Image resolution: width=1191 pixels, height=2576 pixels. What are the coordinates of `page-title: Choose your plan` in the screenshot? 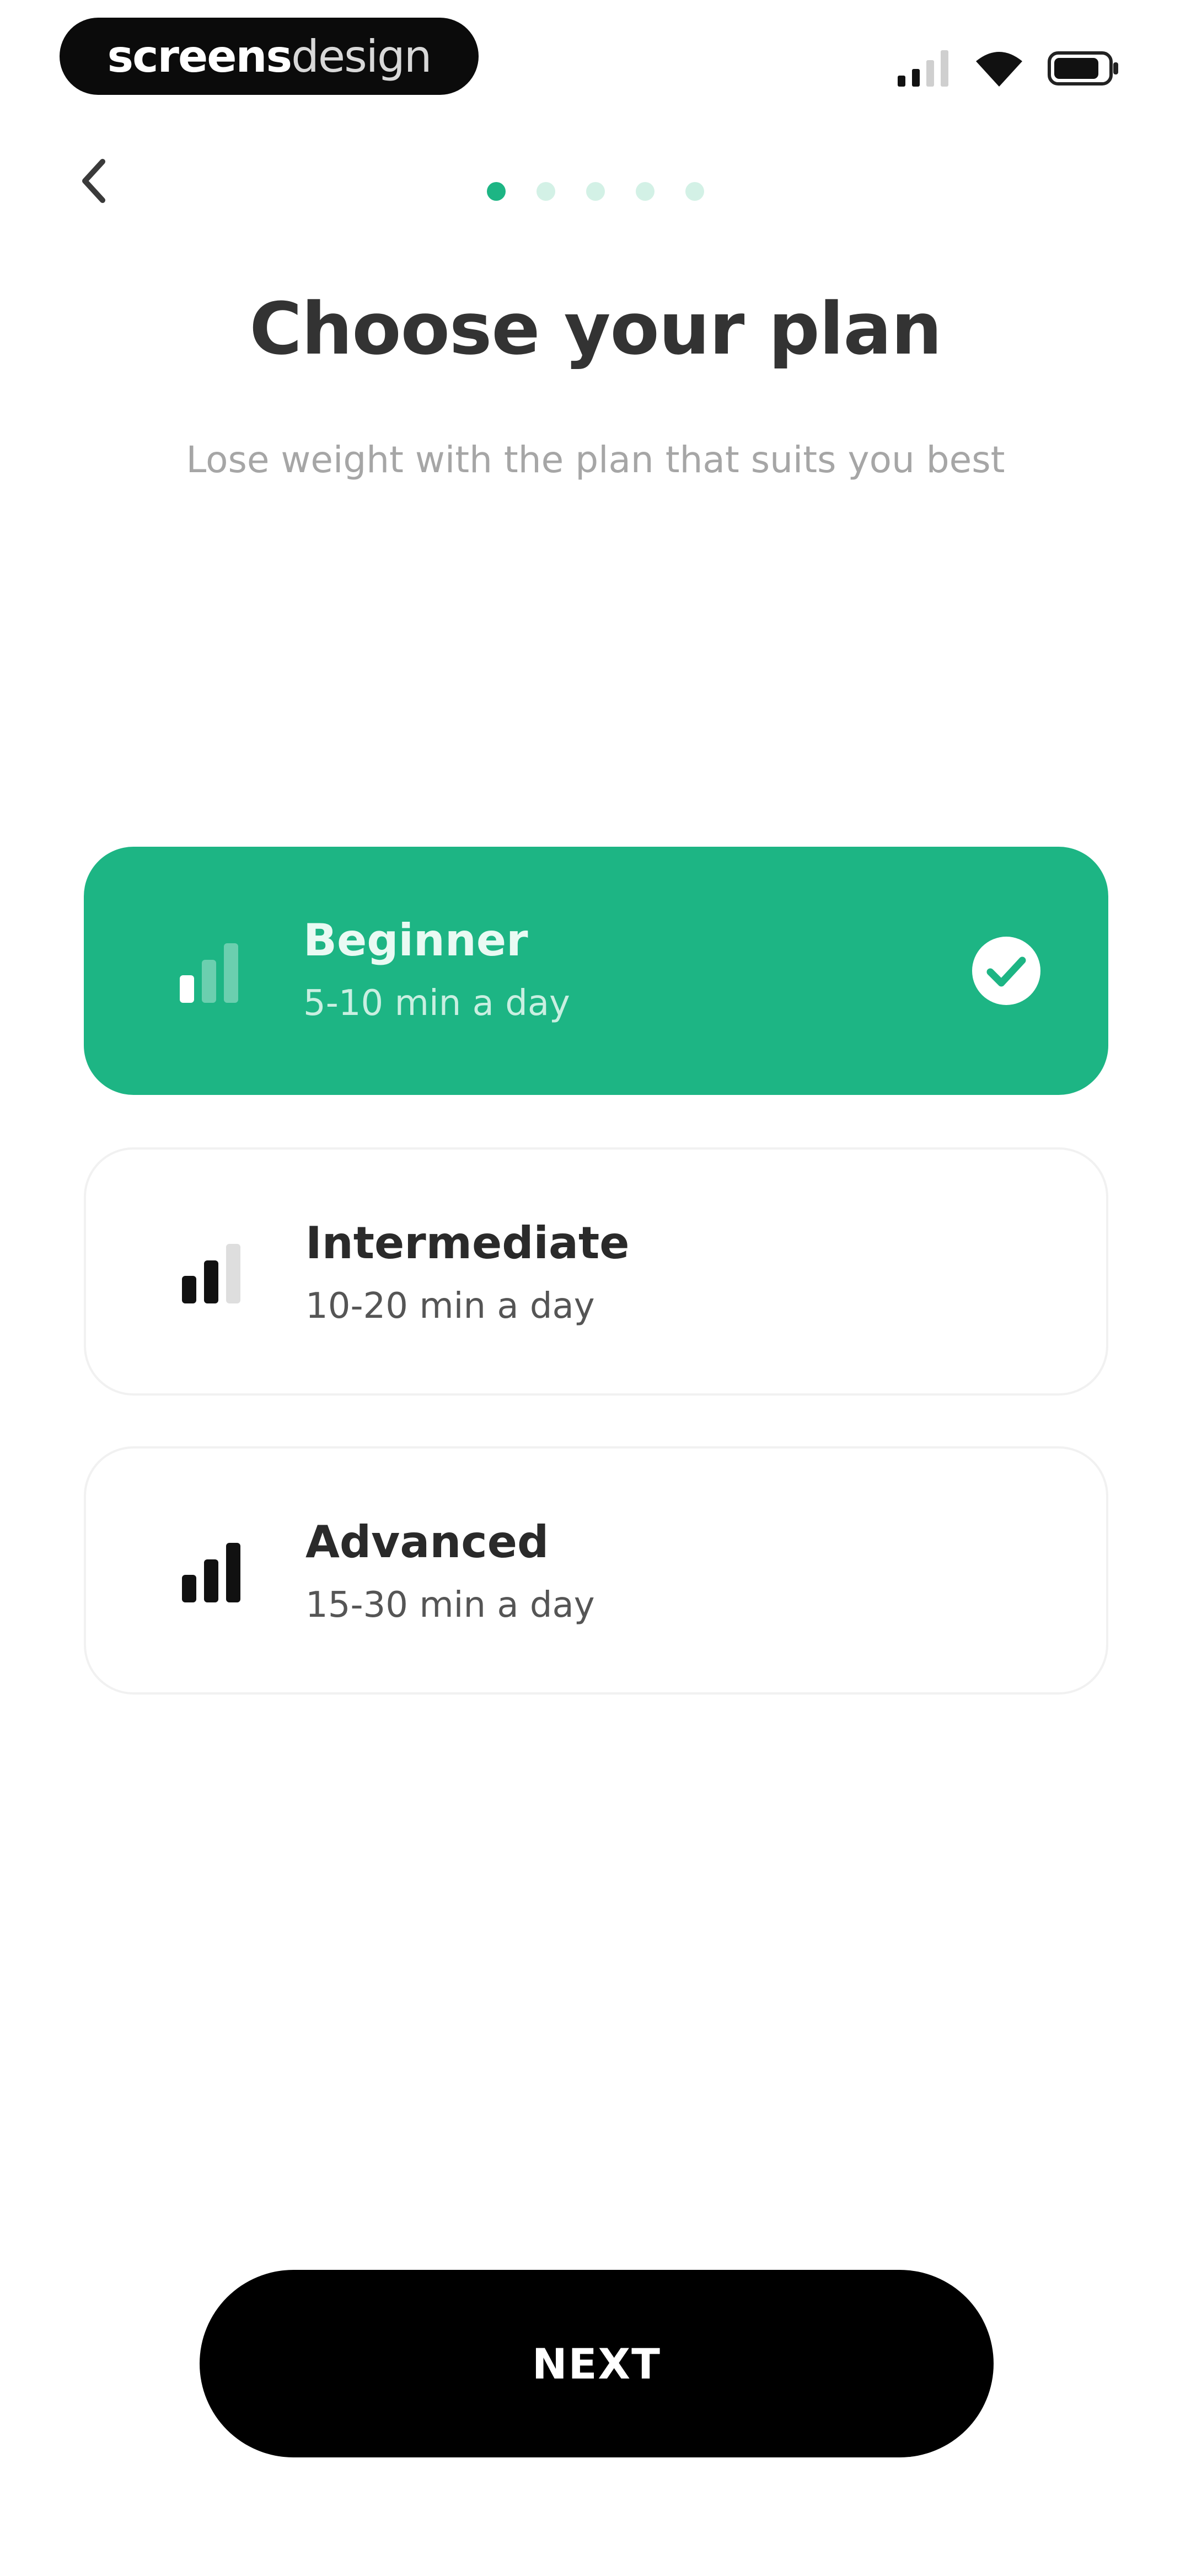 It's located at (595, 329).